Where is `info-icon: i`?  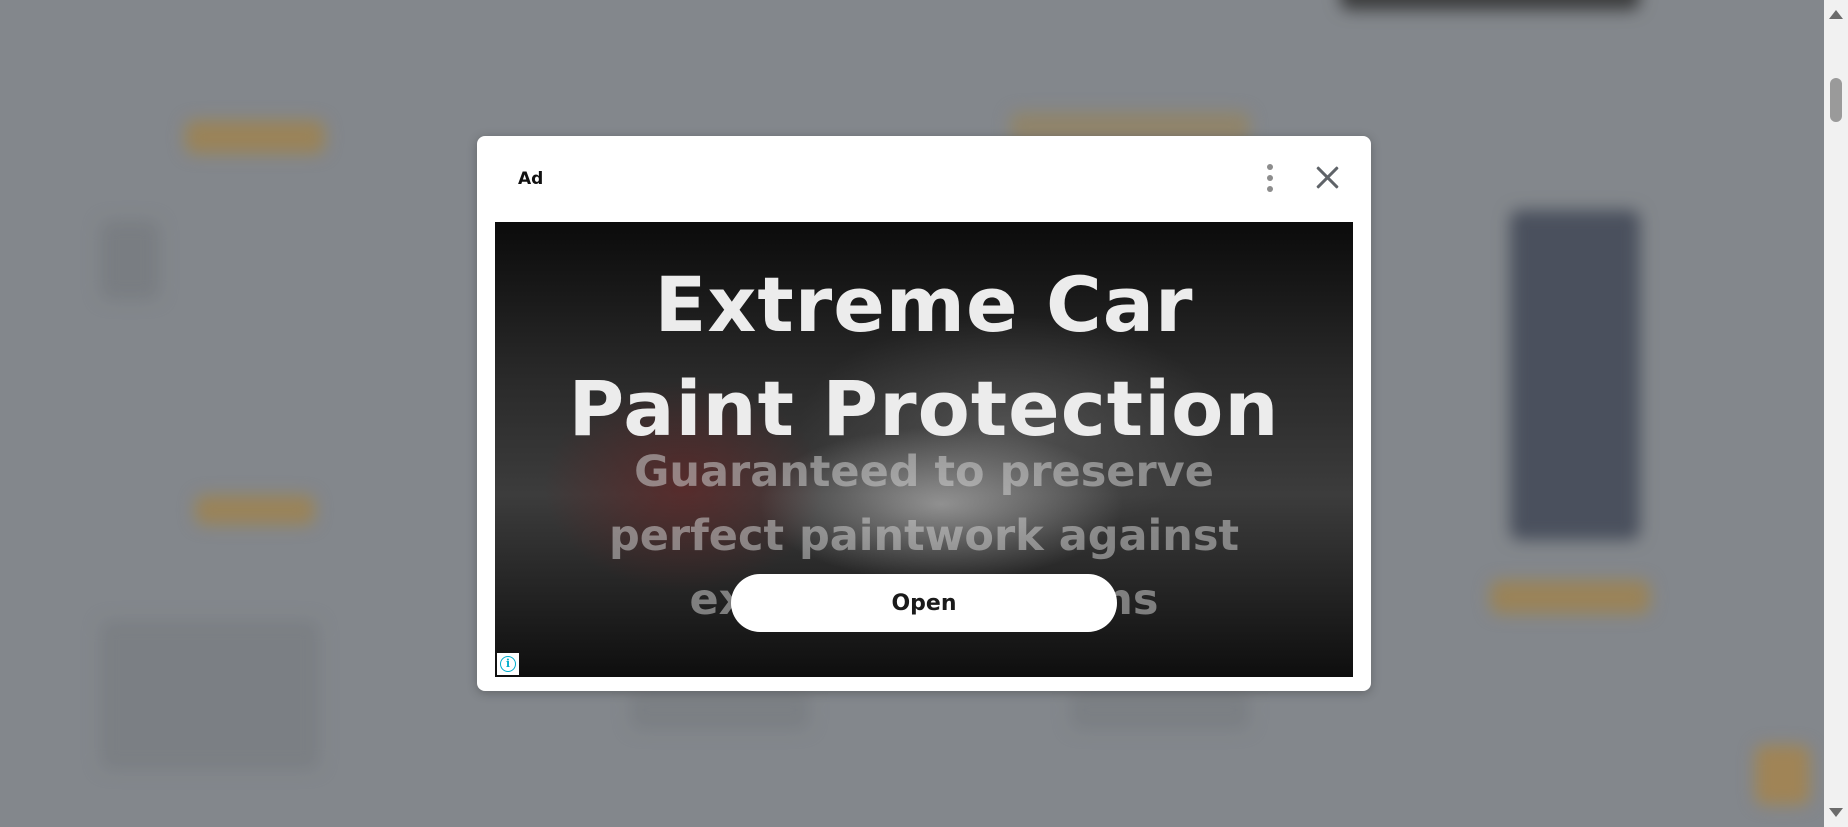 info-icon: i is located at coordinates (508, 664).